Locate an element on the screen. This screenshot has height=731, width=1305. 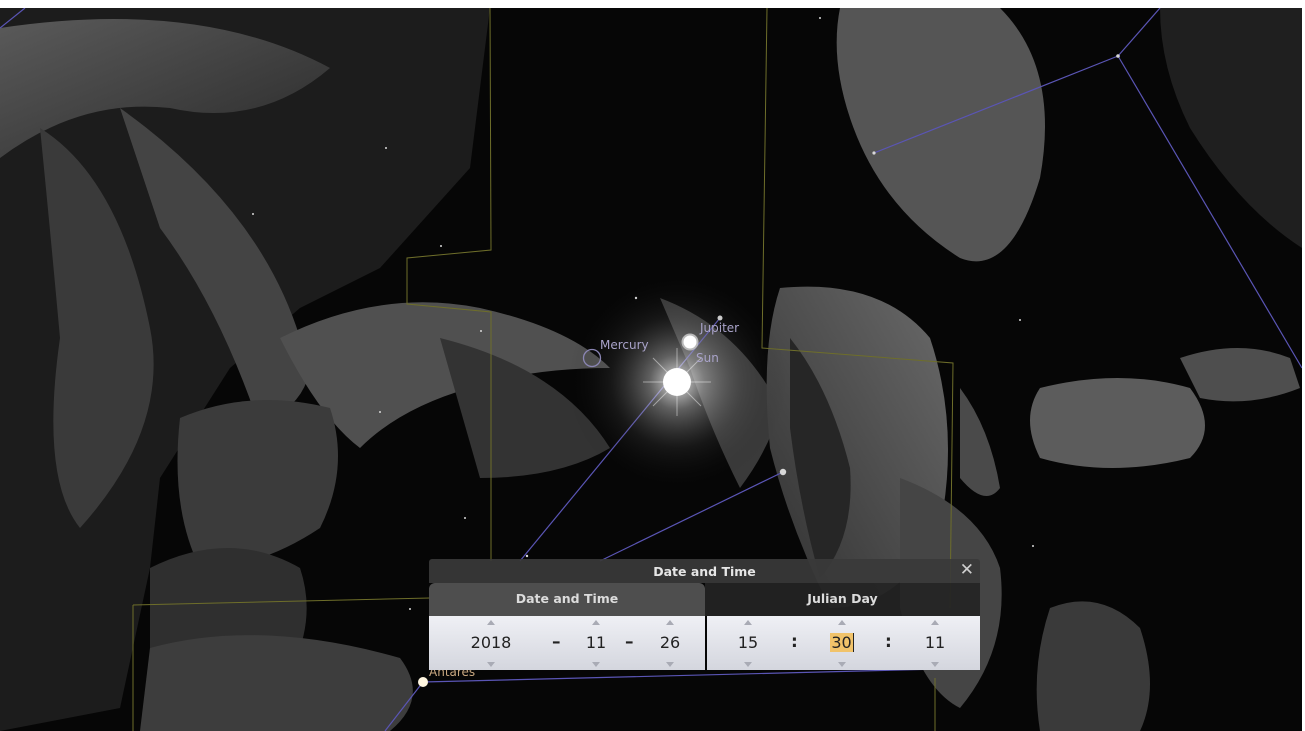
day-up-arrow-icon is located at coordinates (670, 622).